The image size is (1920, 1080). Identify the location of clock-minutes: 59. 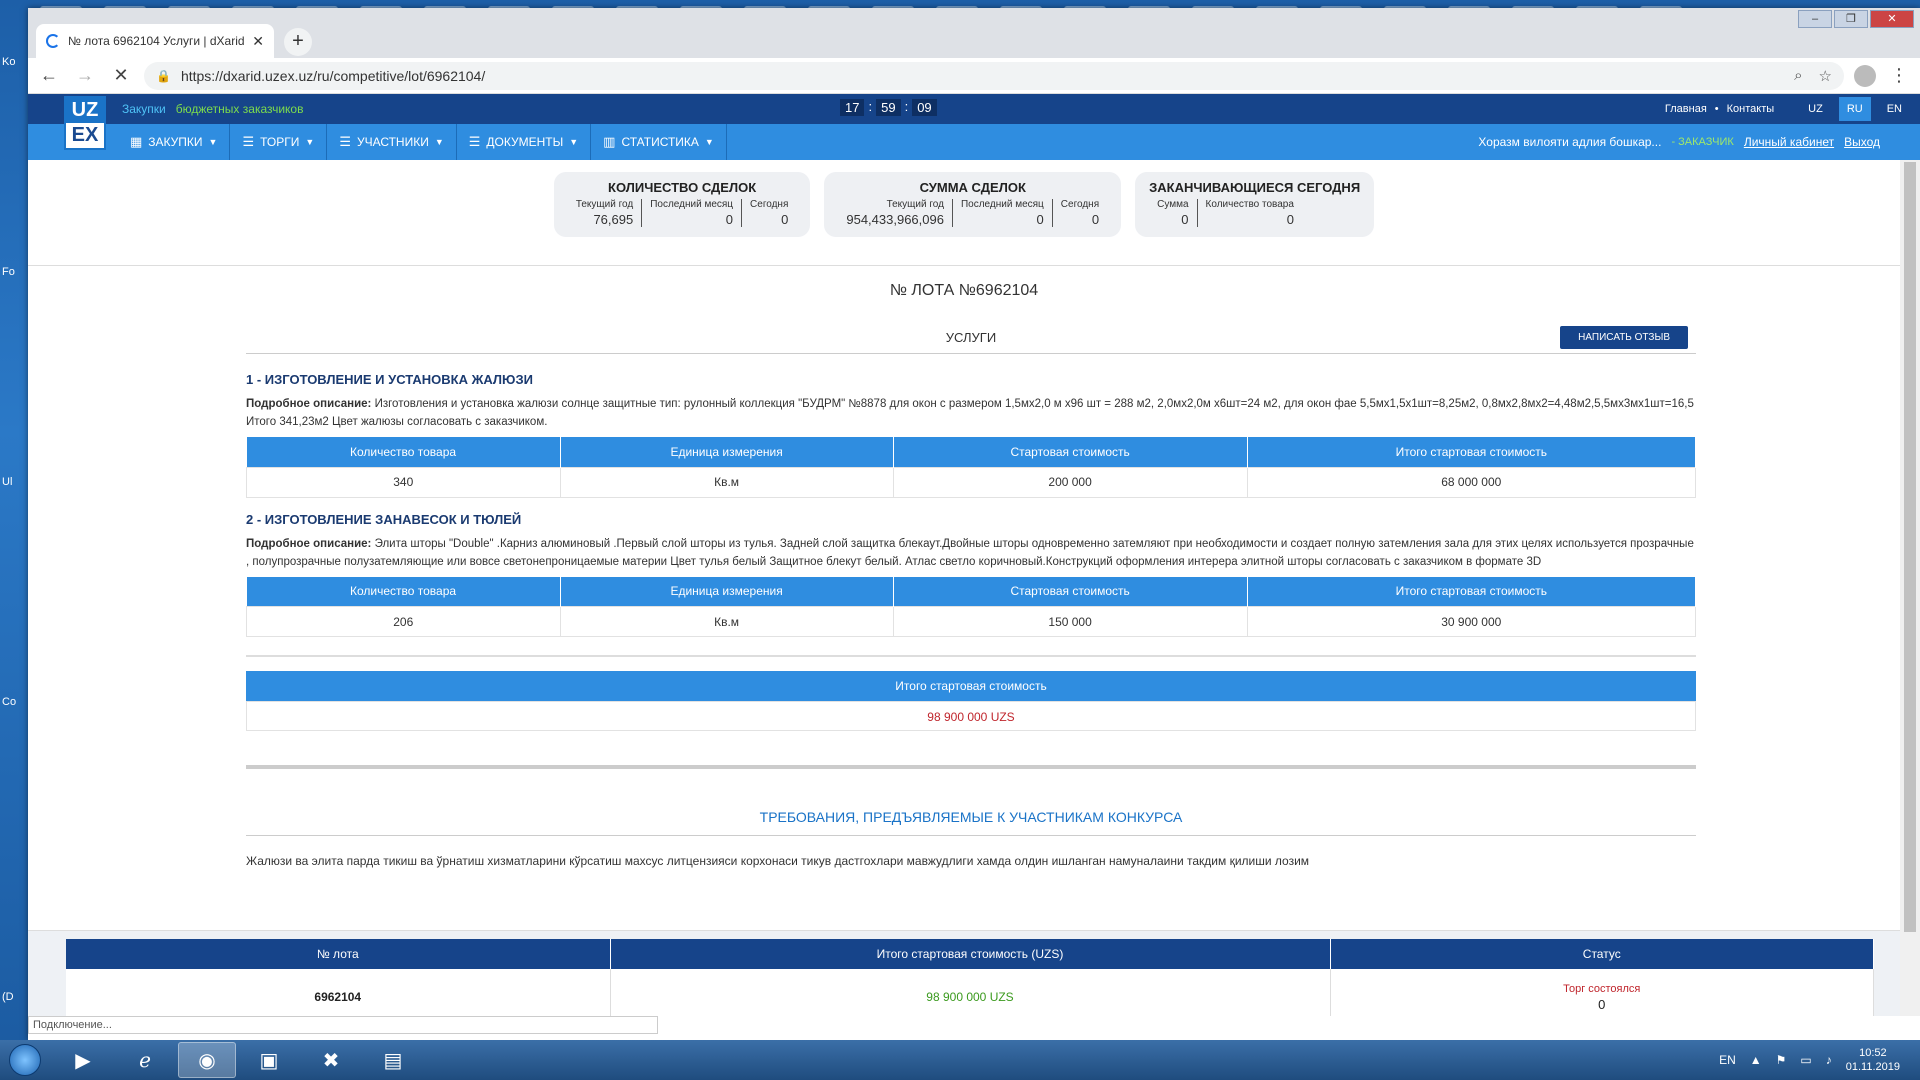
(888, 107).